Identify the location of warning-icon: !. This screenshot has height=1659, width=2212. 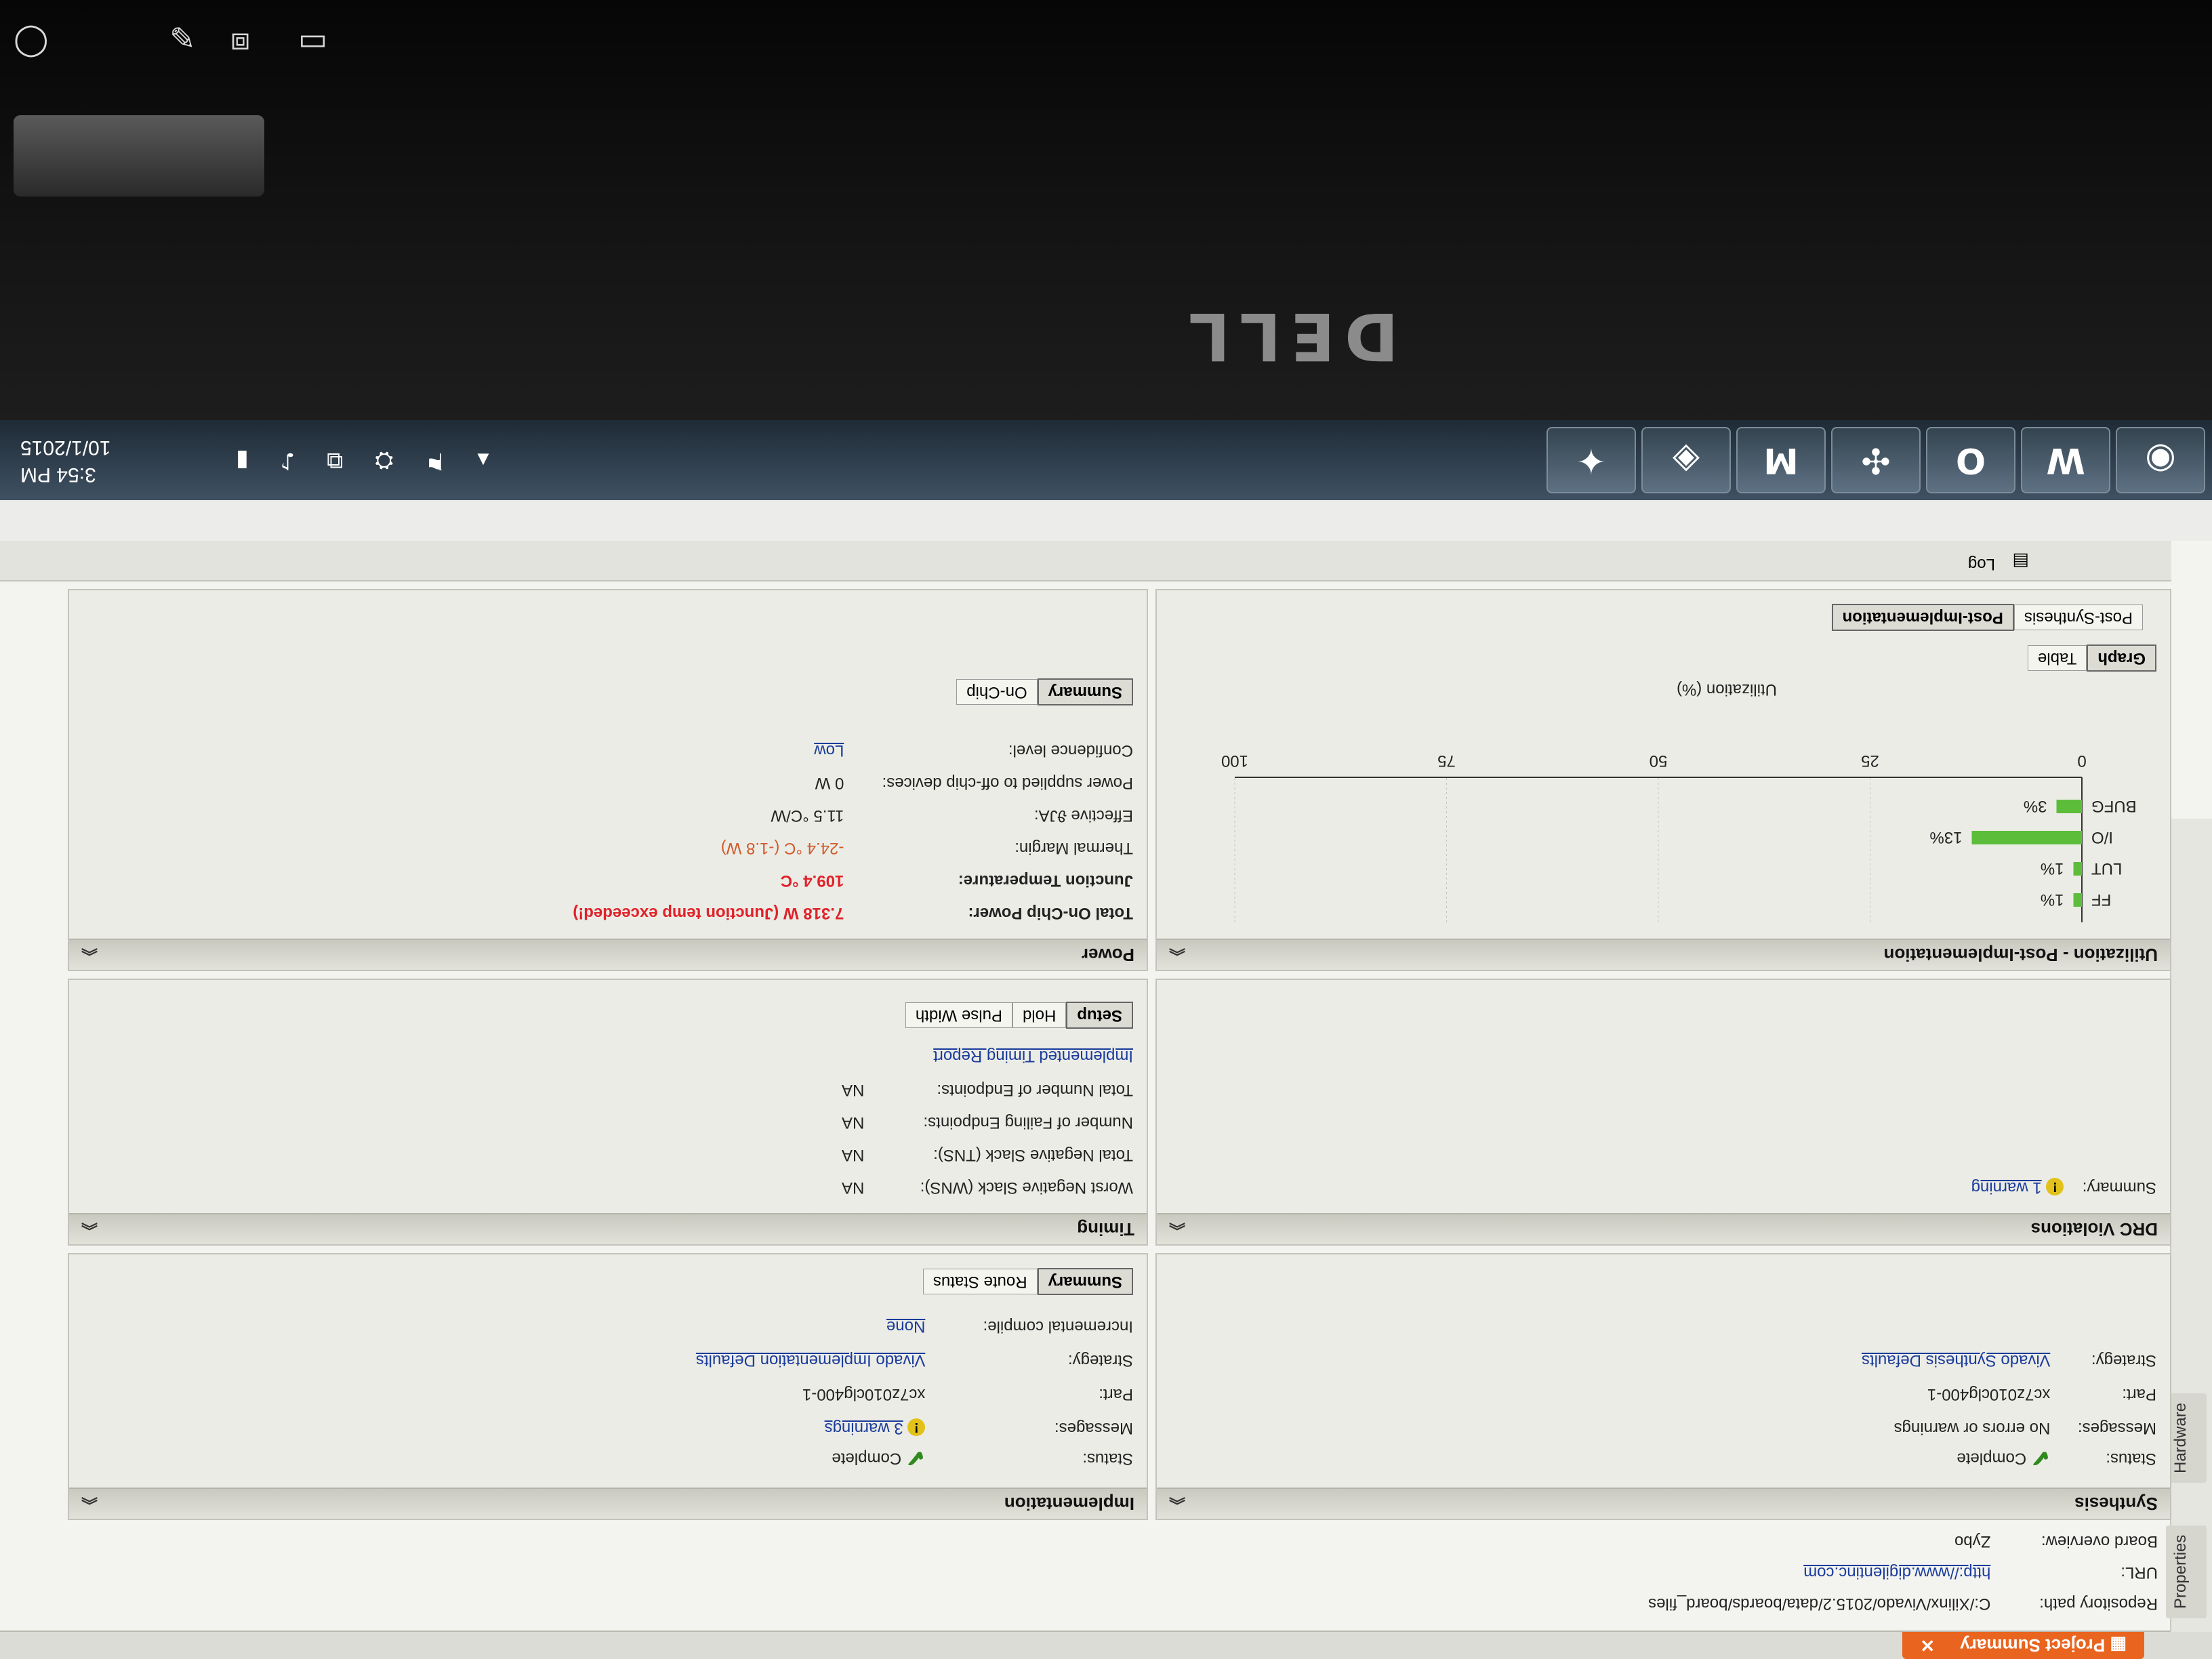
(2055, 1187).